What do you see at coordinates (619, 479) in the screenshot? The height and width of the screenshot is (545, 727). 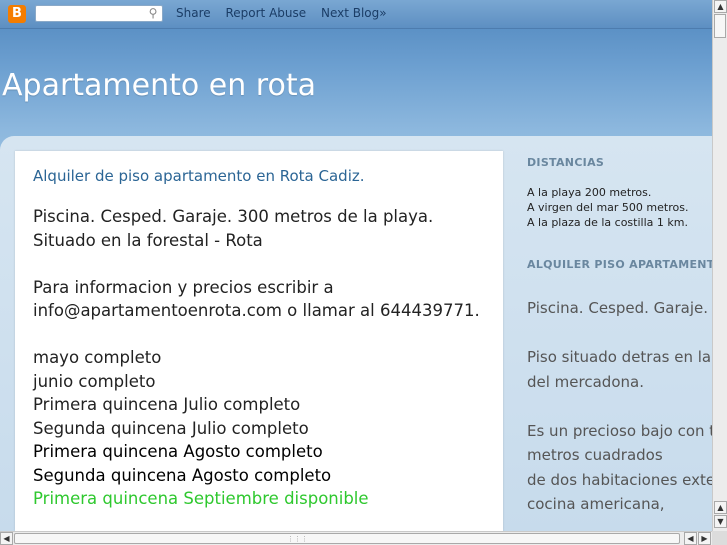 I see `sidebar-line: de dos habitaciones exter` at bounding box center [619, 479].